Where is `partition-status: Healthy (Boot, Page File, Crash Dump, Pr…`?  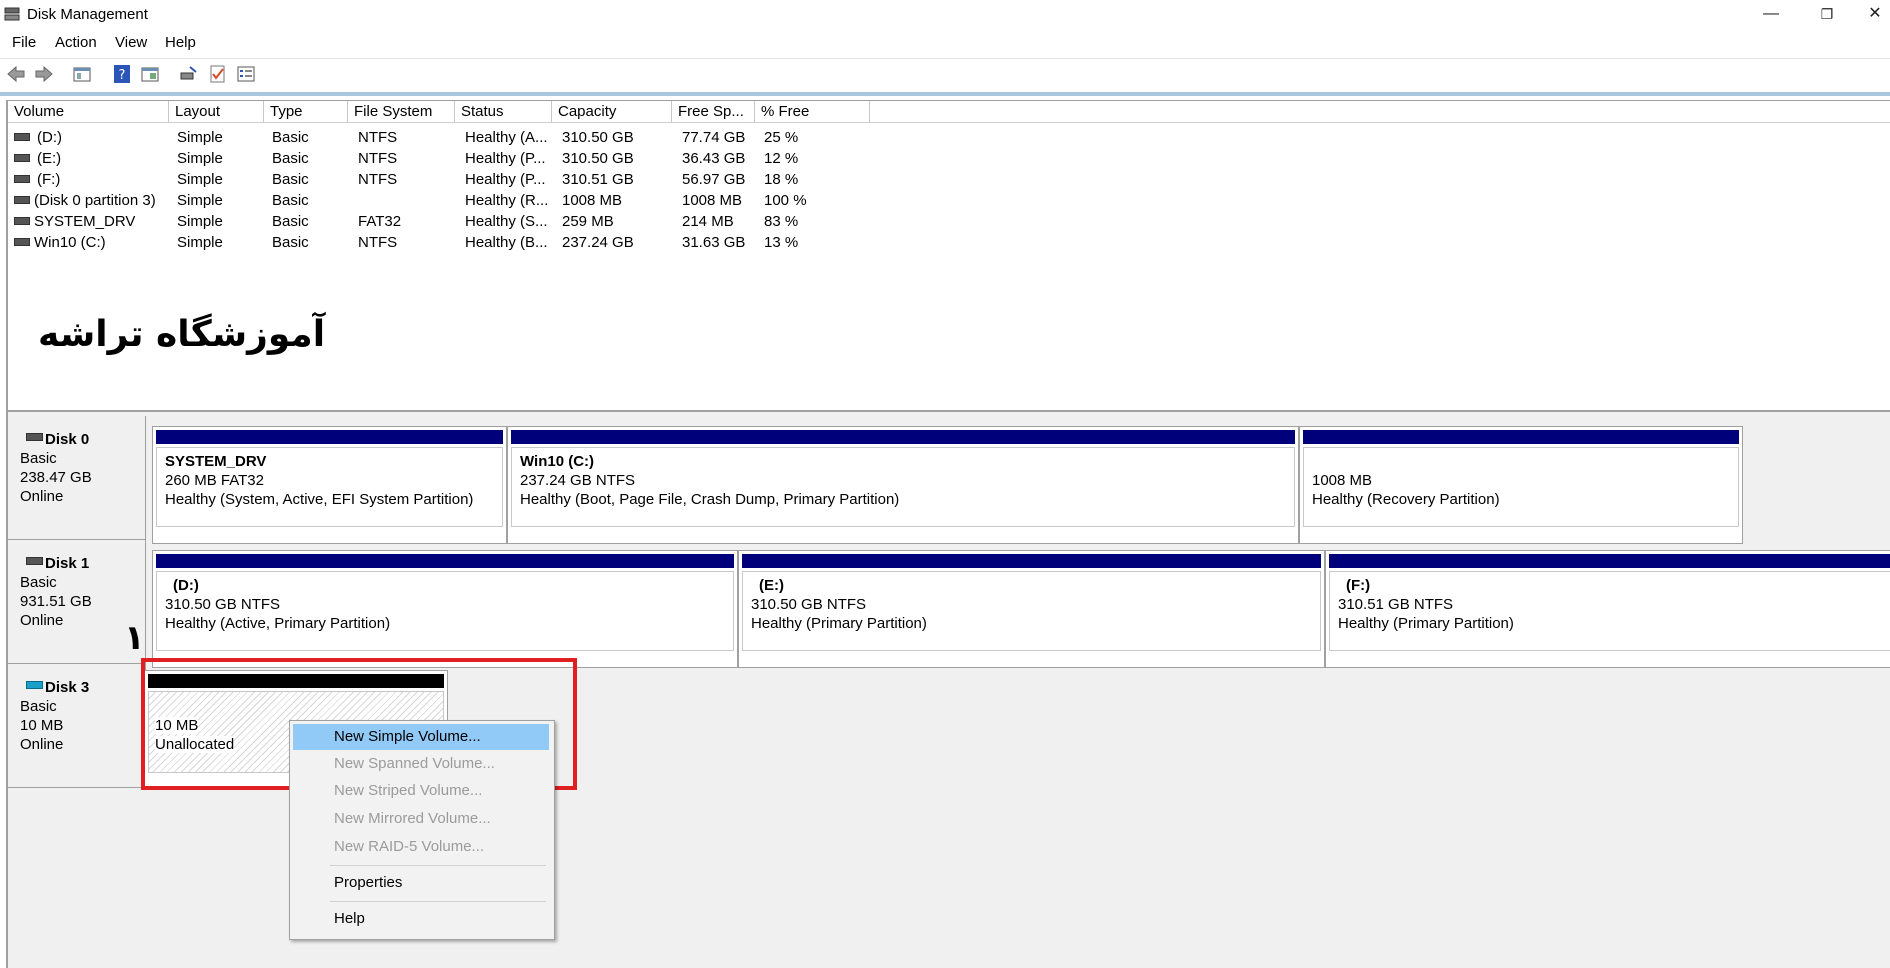 partition-status: Healthy (Boot, Page File, Crash Dump, Pr… is located at coordinates (710, 499).